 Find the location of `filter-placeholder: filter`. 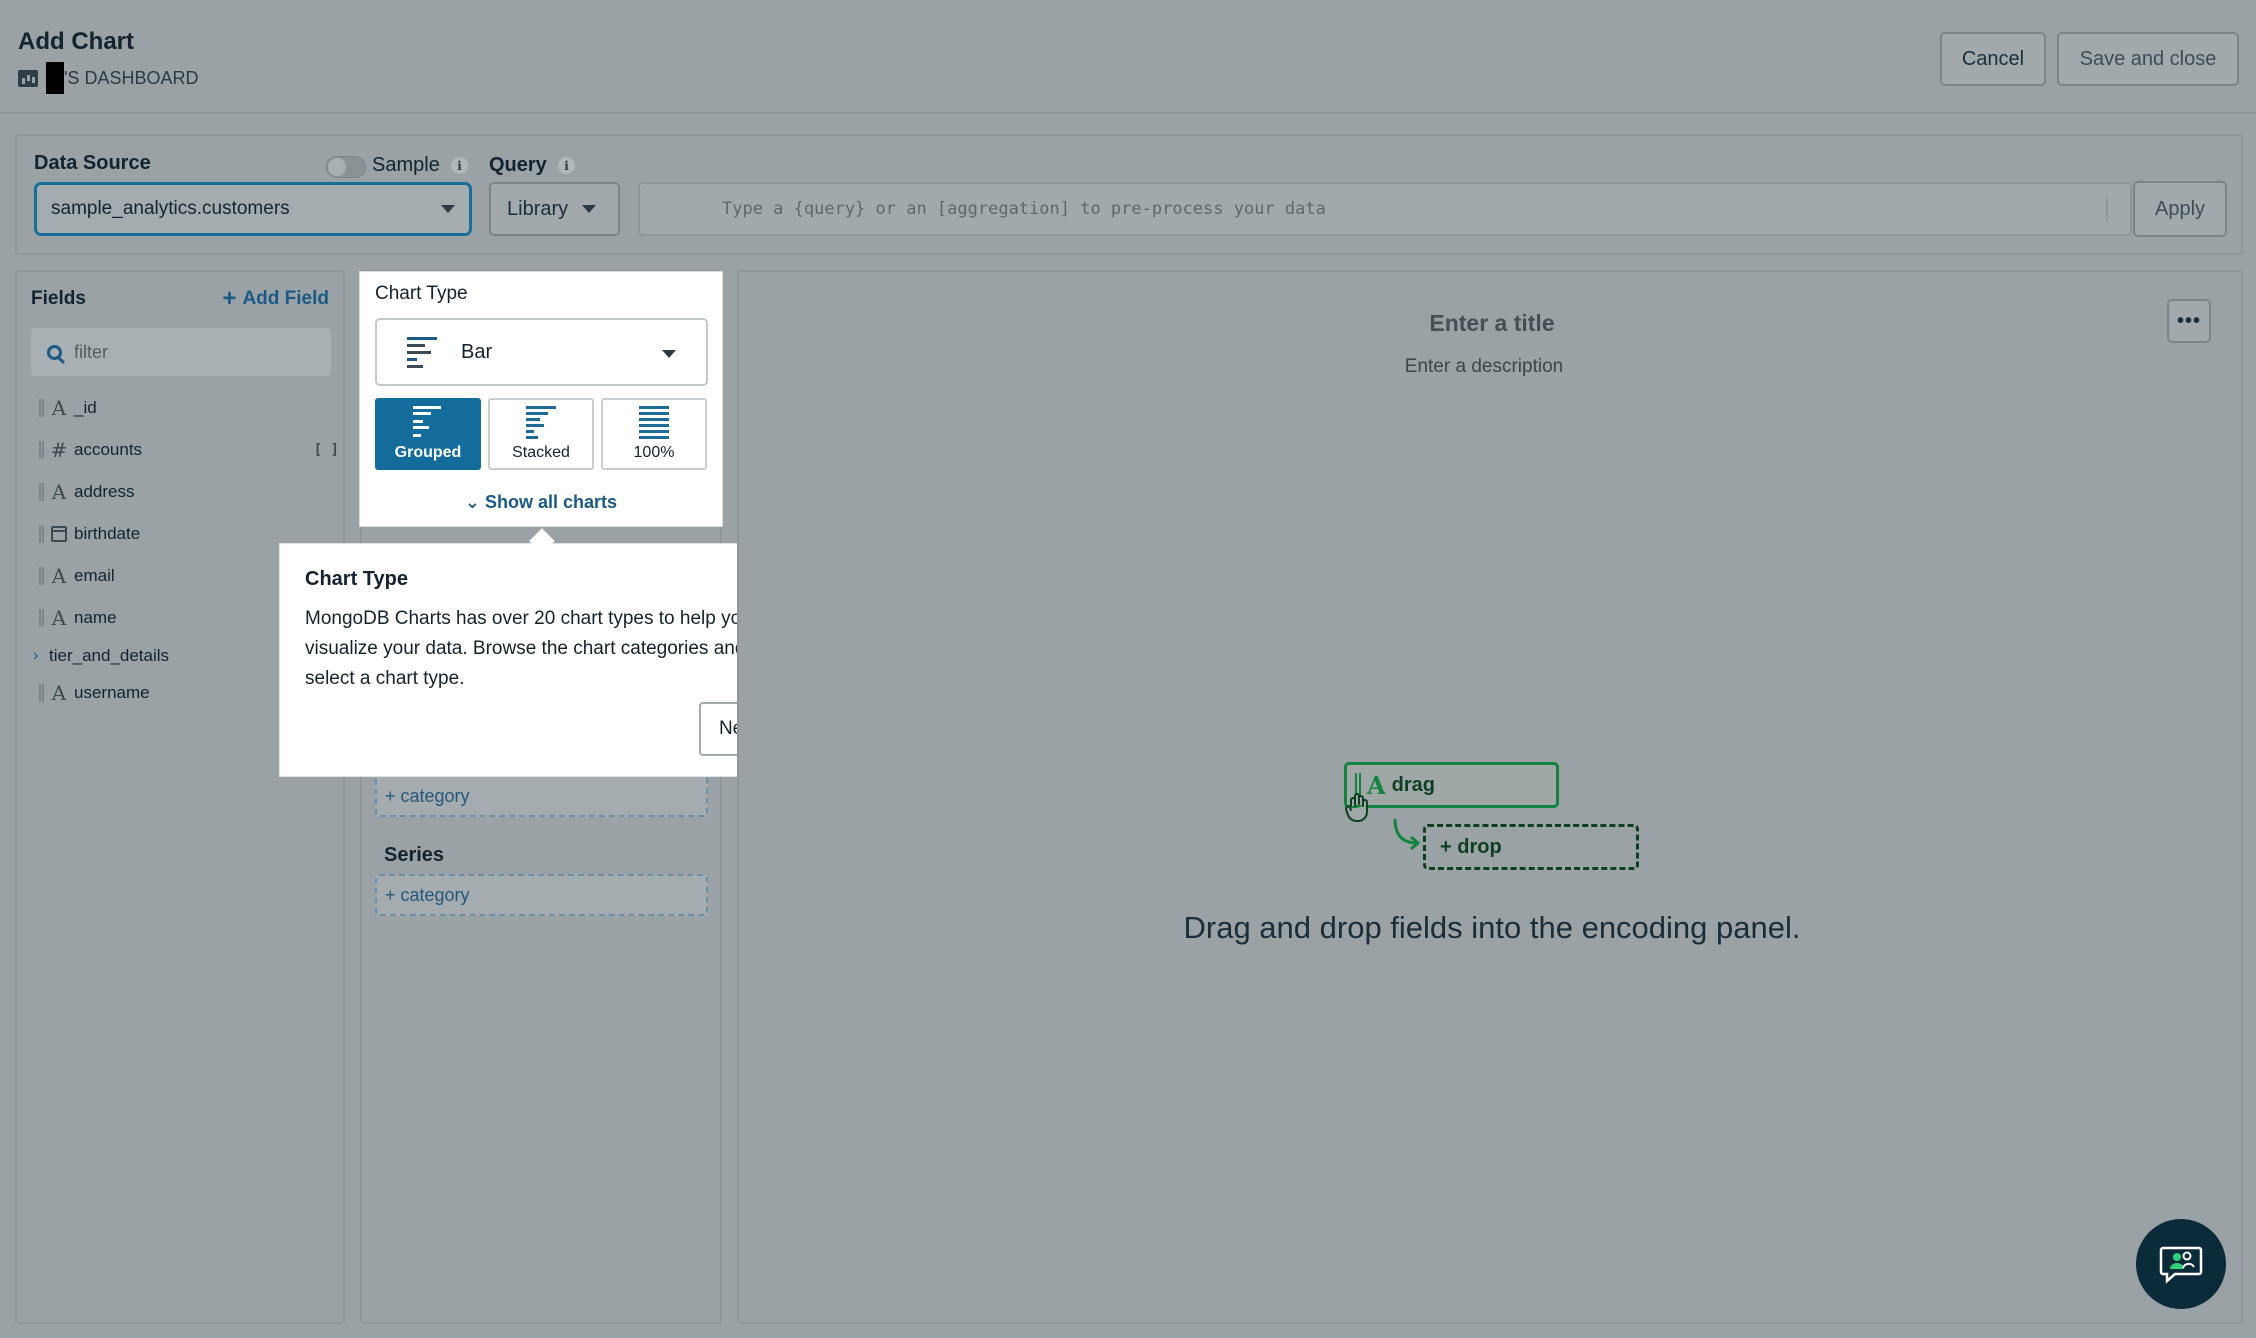

filter-placeholder: filter is located at coordinates (91, 351).